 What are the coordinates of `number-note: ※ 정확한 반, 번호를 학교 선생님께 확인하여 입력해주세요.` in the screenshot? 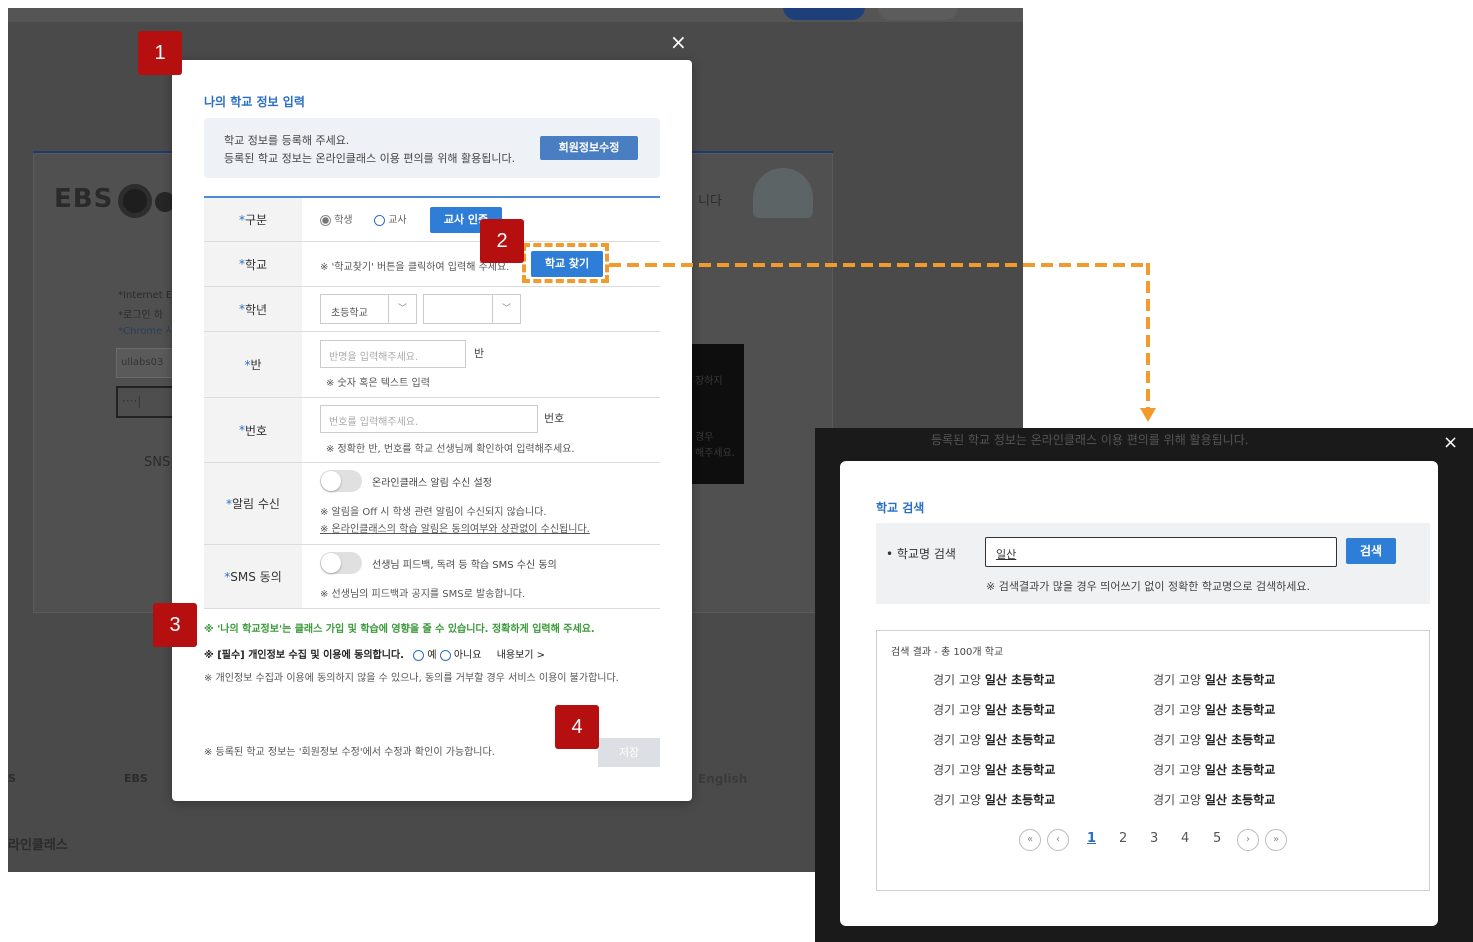 It's located at (450, 449).